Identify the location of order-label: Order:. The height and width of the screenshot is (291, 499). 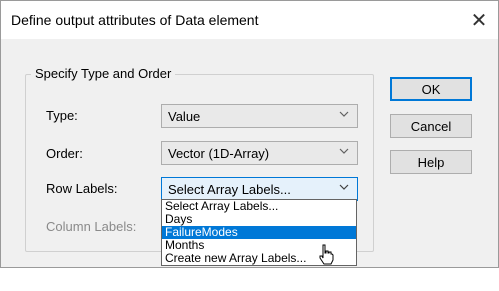
(64, 153).